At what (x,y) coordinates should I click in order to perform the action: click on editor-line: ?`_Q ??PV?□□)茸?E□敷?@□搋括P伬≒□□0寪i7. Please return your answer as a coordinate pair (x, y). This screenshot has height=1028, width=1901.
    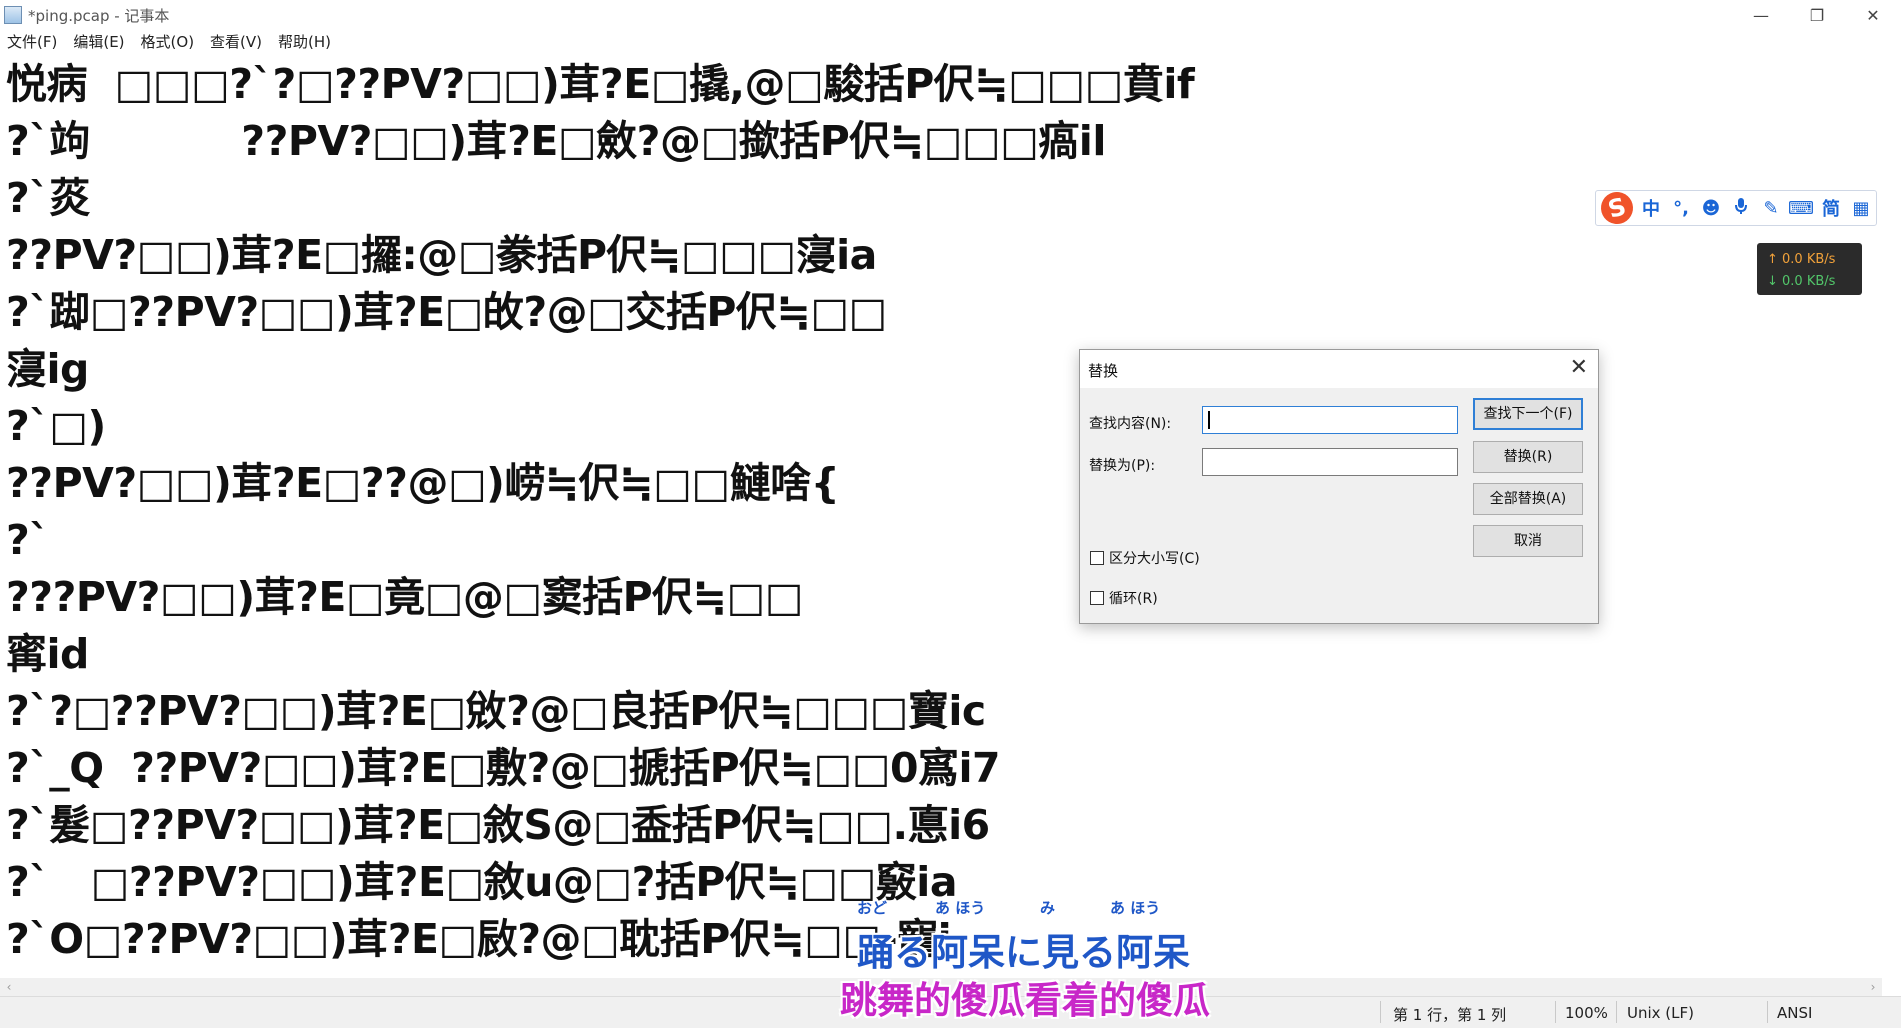
    Looking at the image, I should click on (503, 768).